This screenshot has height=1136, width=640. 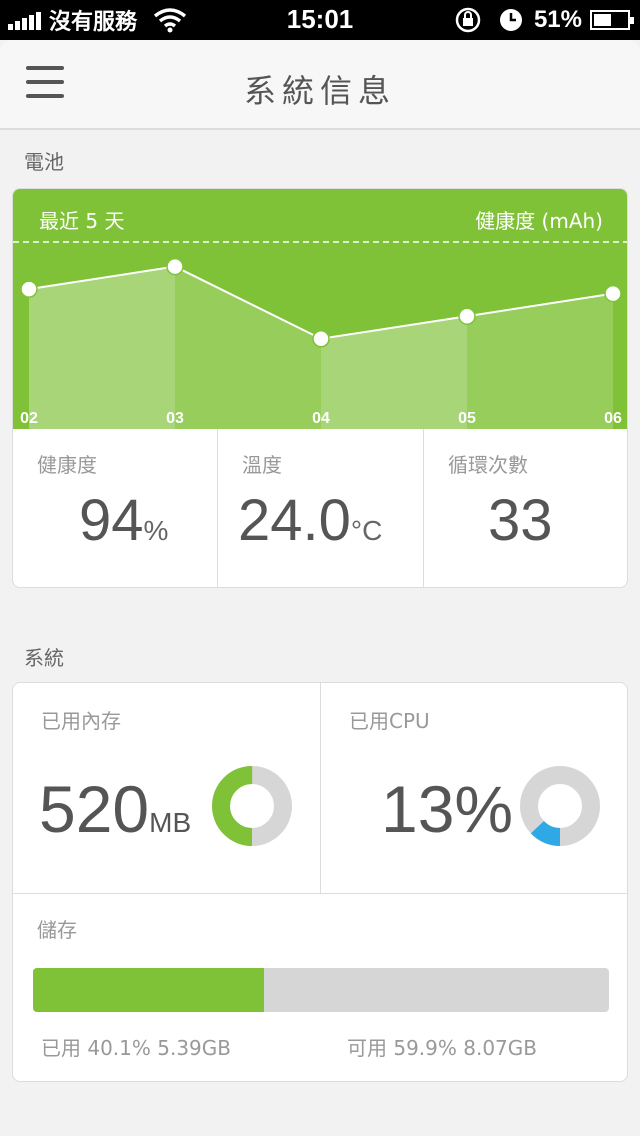 I want to click on chart-x-tick-label: 03, so click(x=175, y=418).